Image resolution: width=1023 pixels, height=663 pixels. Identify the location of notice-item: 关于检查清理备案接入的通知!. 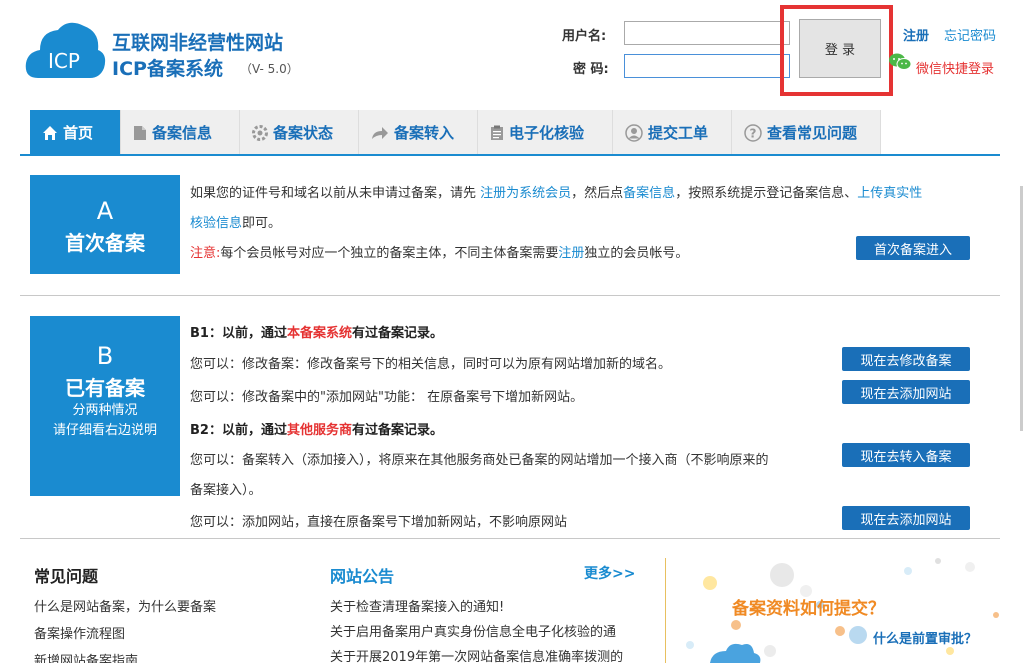
(484, 605).